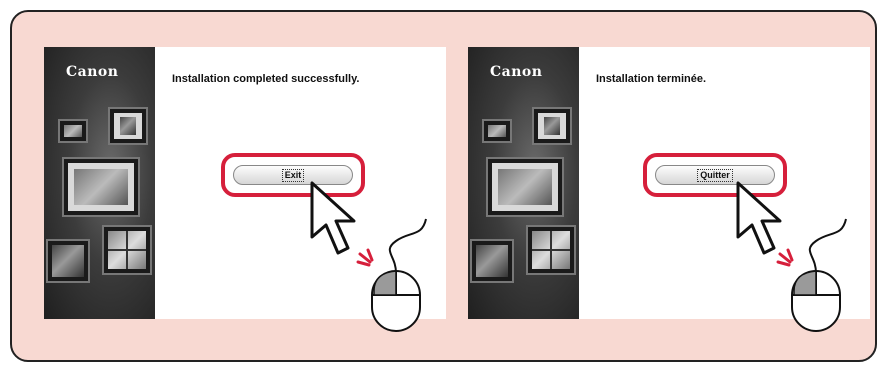 The width and height of the screenshot is (887, 372). What do you see at coordinates (266, 79) in the screenshot?
I see `status-message: Installation completed successfully.` at bounding box center [266, 79].